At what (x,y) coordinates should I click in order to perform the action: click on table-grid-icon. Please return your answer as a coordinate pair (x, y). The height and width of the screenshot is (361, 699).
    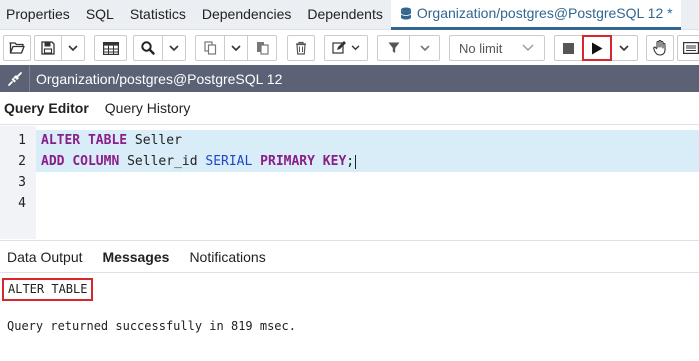
    Looking at the image, I should click on (110, 48).